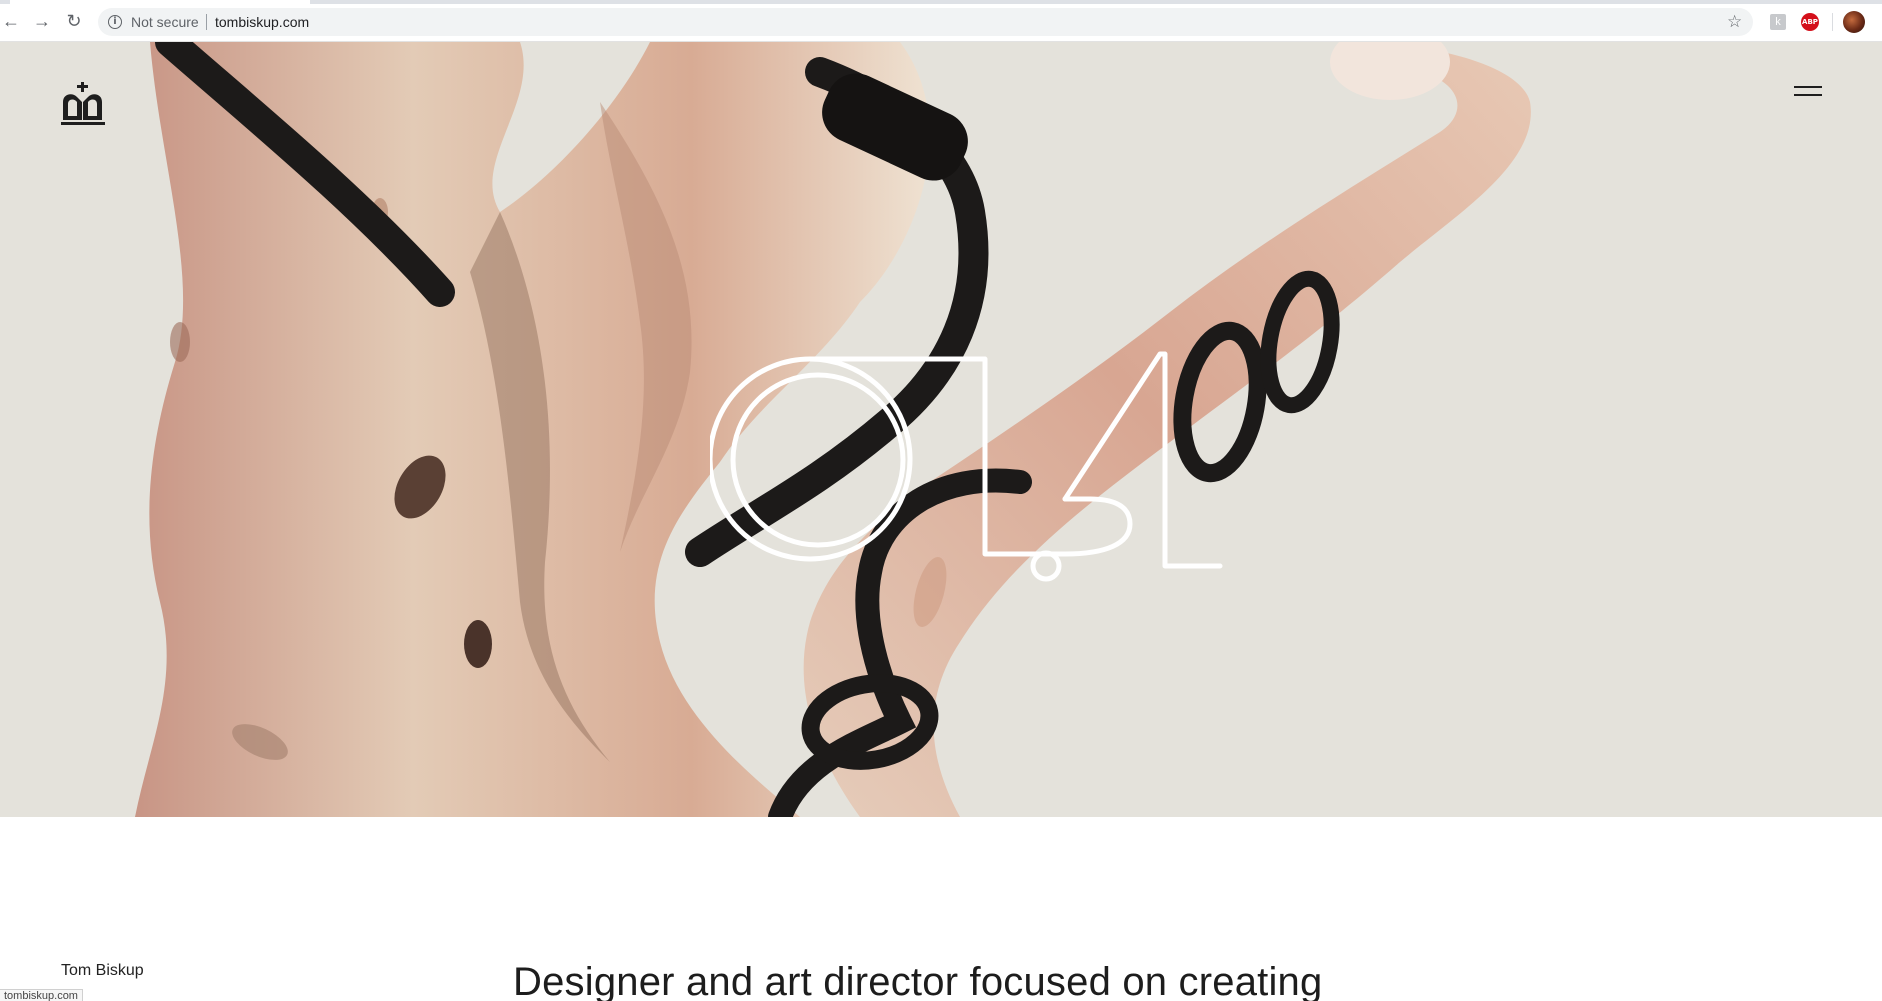 The height and width of the screenshot is (1001, 1882). Describe the element at coordinates (1808, 92) in the screenshot. I see `hamburger-menu-icon` at that location.